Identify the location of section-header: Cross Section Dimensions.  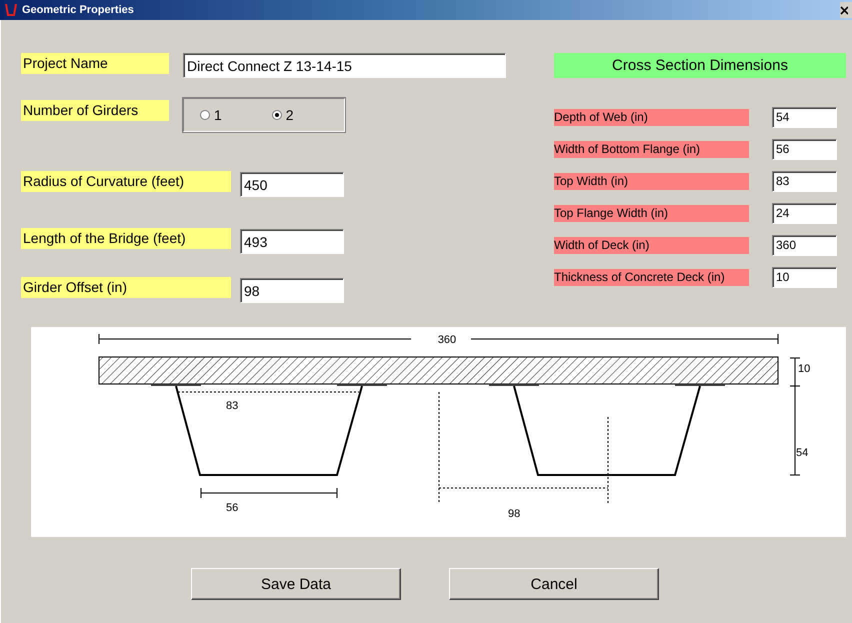
(700, 65).